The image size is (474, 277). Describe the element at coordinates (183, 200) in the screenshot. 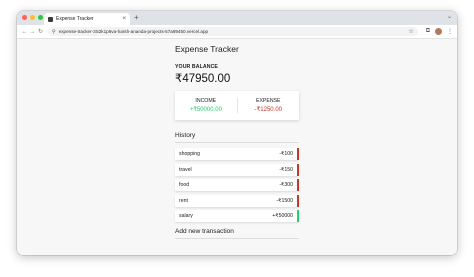

I see `transaction-text: rent` at that location.